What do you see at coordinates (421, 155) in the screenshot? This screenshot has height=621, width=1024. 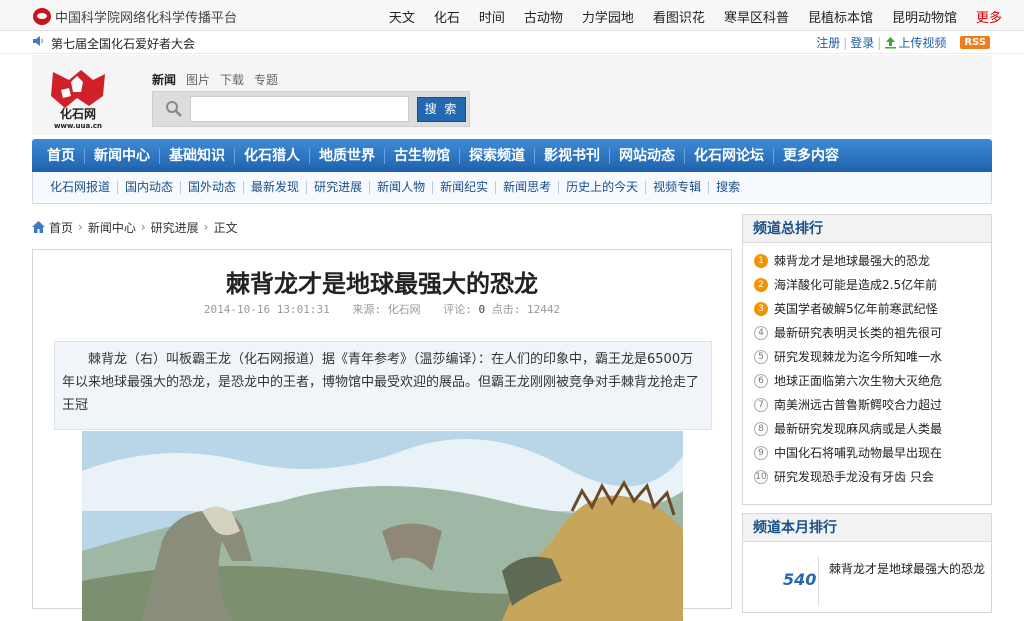 I see `main-nav-item: 古生物馆` at bounding box center [421, 155].